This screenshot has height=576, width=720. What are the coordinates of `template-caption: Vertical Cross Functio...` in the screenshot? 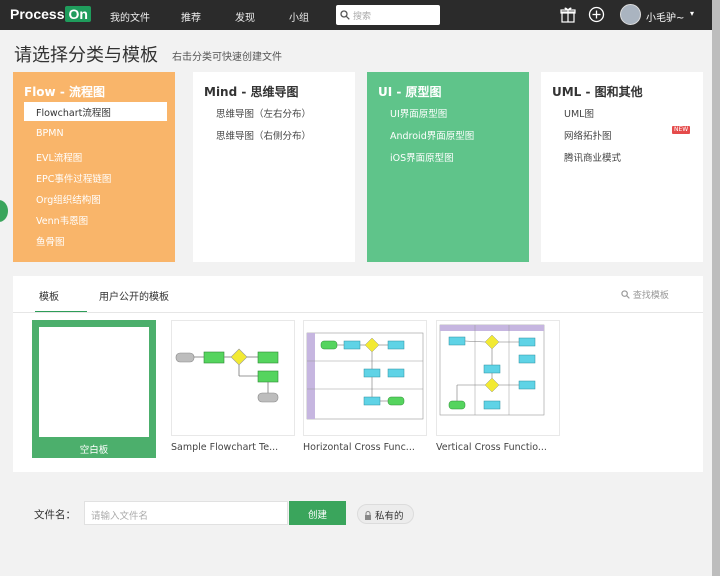 It's located at (491, 447).